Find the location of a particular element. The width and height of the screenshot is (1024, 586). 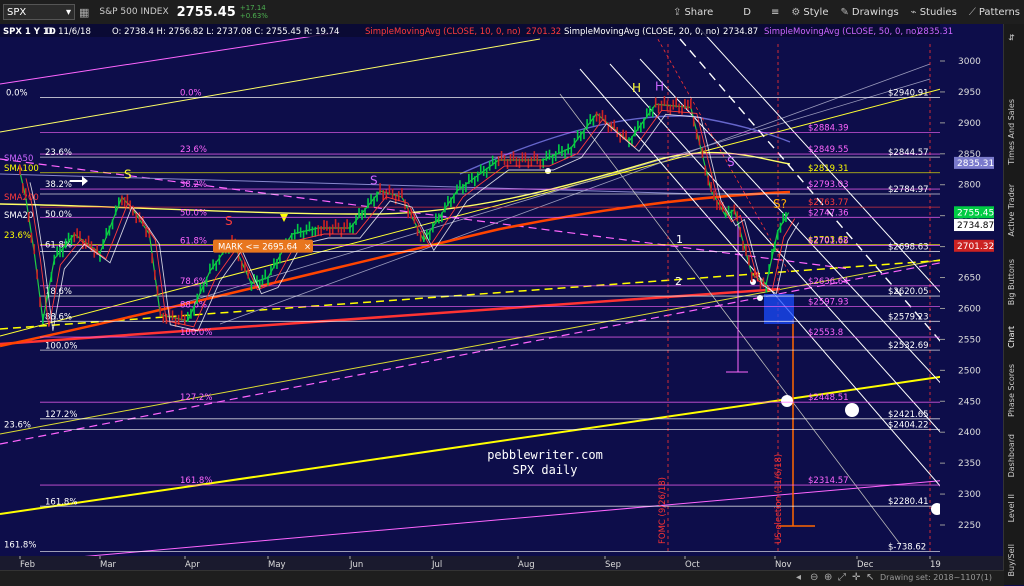

pencil-icon: ✎ is located at coordinates (844, 12).